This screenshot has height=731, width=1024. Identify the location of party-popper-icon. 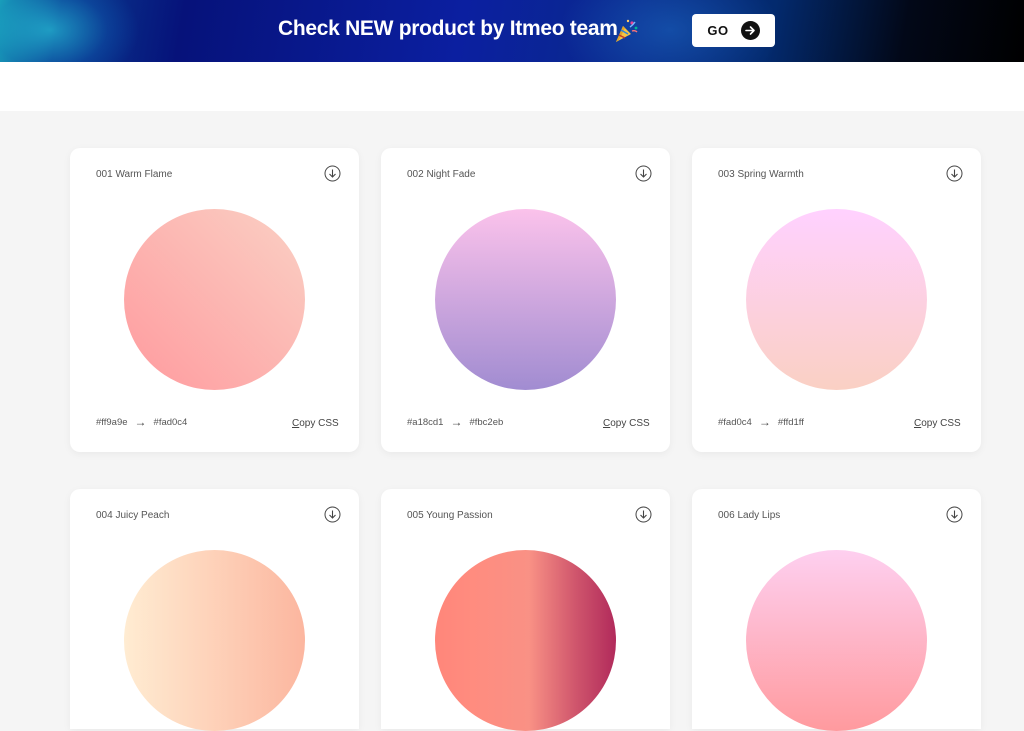
(627, 30).